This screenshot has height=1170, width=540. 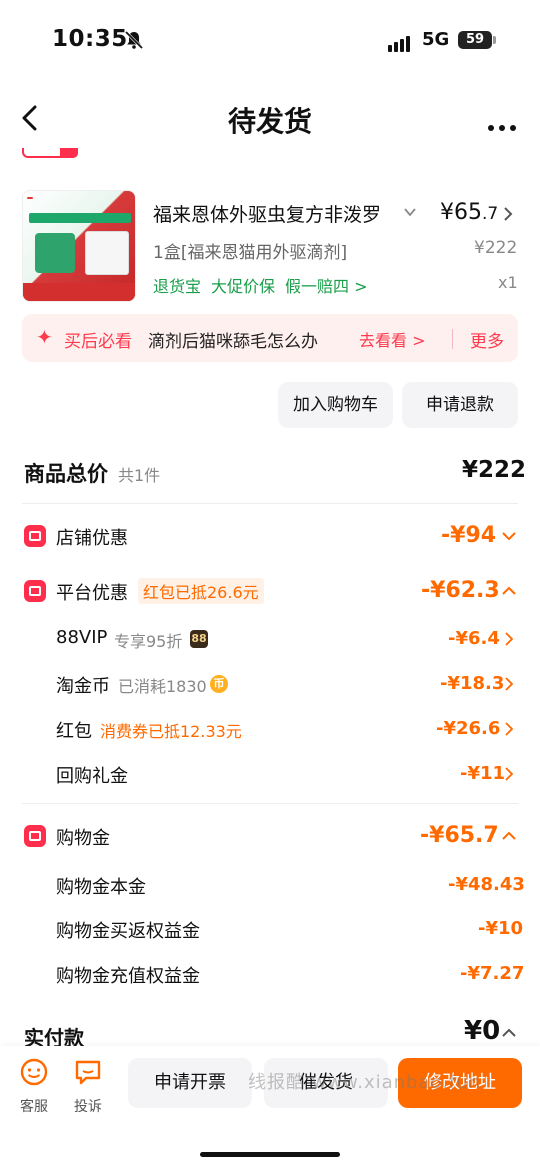 What do you see at coordinates (250, 253) in the screenshot?
I see `product-spec: 1盒[福来恩猫用外驱滴剂]` at bounding box center [250, 253].